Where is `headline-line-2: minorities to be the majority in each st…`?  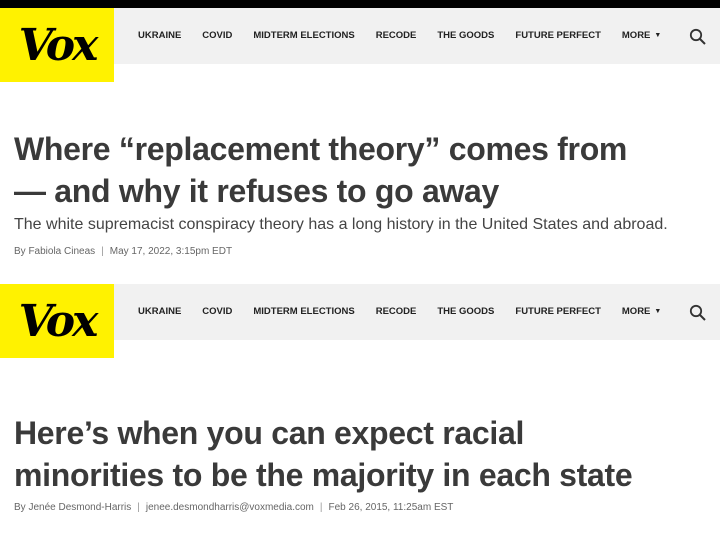
headline-line-2: minorities to be the majority in each st… is located at coordinates (323, 475).